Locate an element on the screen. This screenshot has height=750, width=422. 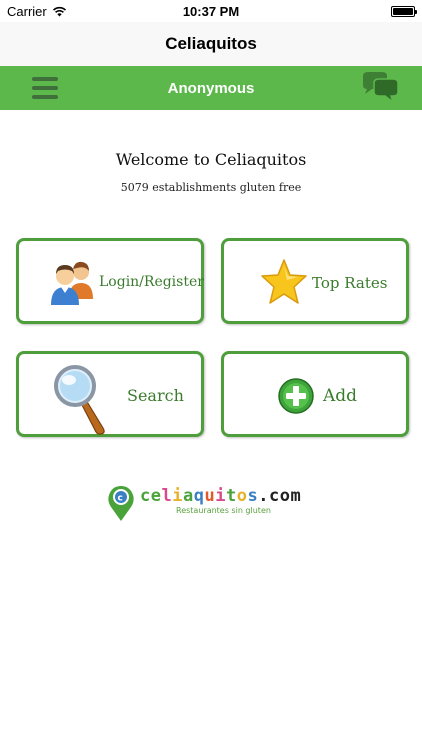
battery-icon is located at coordinates (404, 11).